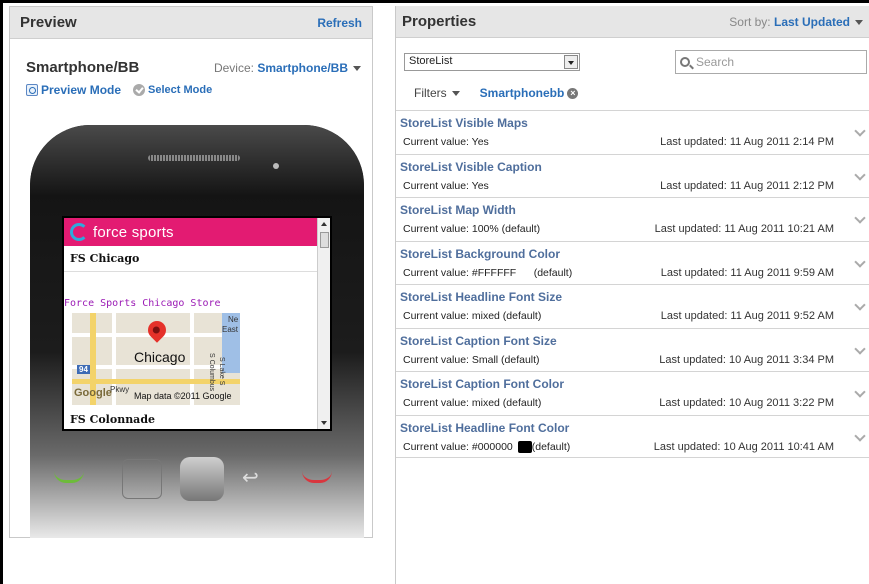  I want to click on menu-key-icon, so click(142, 479).